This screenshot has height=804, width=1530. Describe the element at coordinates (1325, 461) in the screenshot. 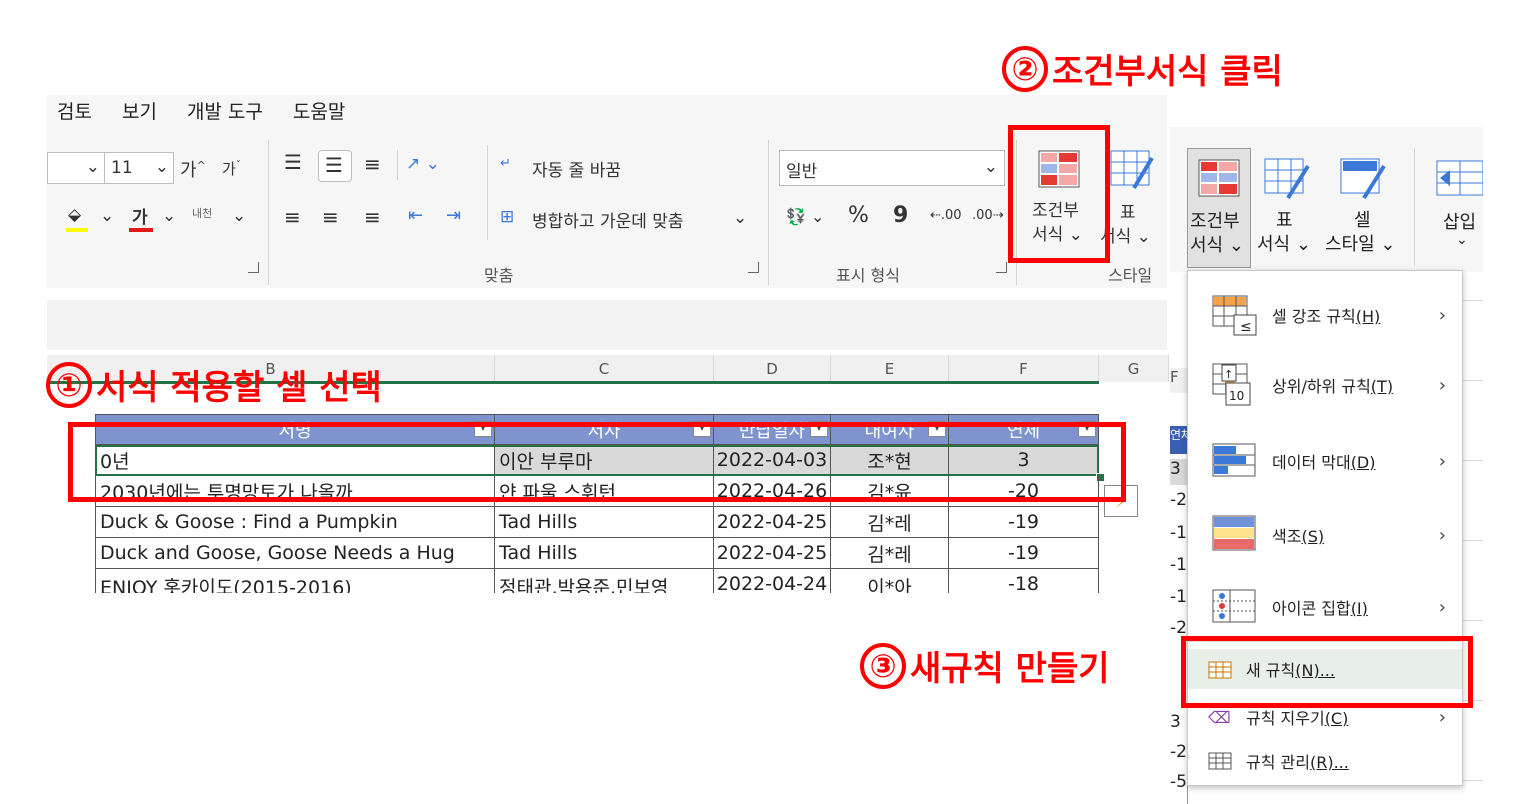

I see `menu-item-data-bars: 데이터 막대(D) ›` at that location.